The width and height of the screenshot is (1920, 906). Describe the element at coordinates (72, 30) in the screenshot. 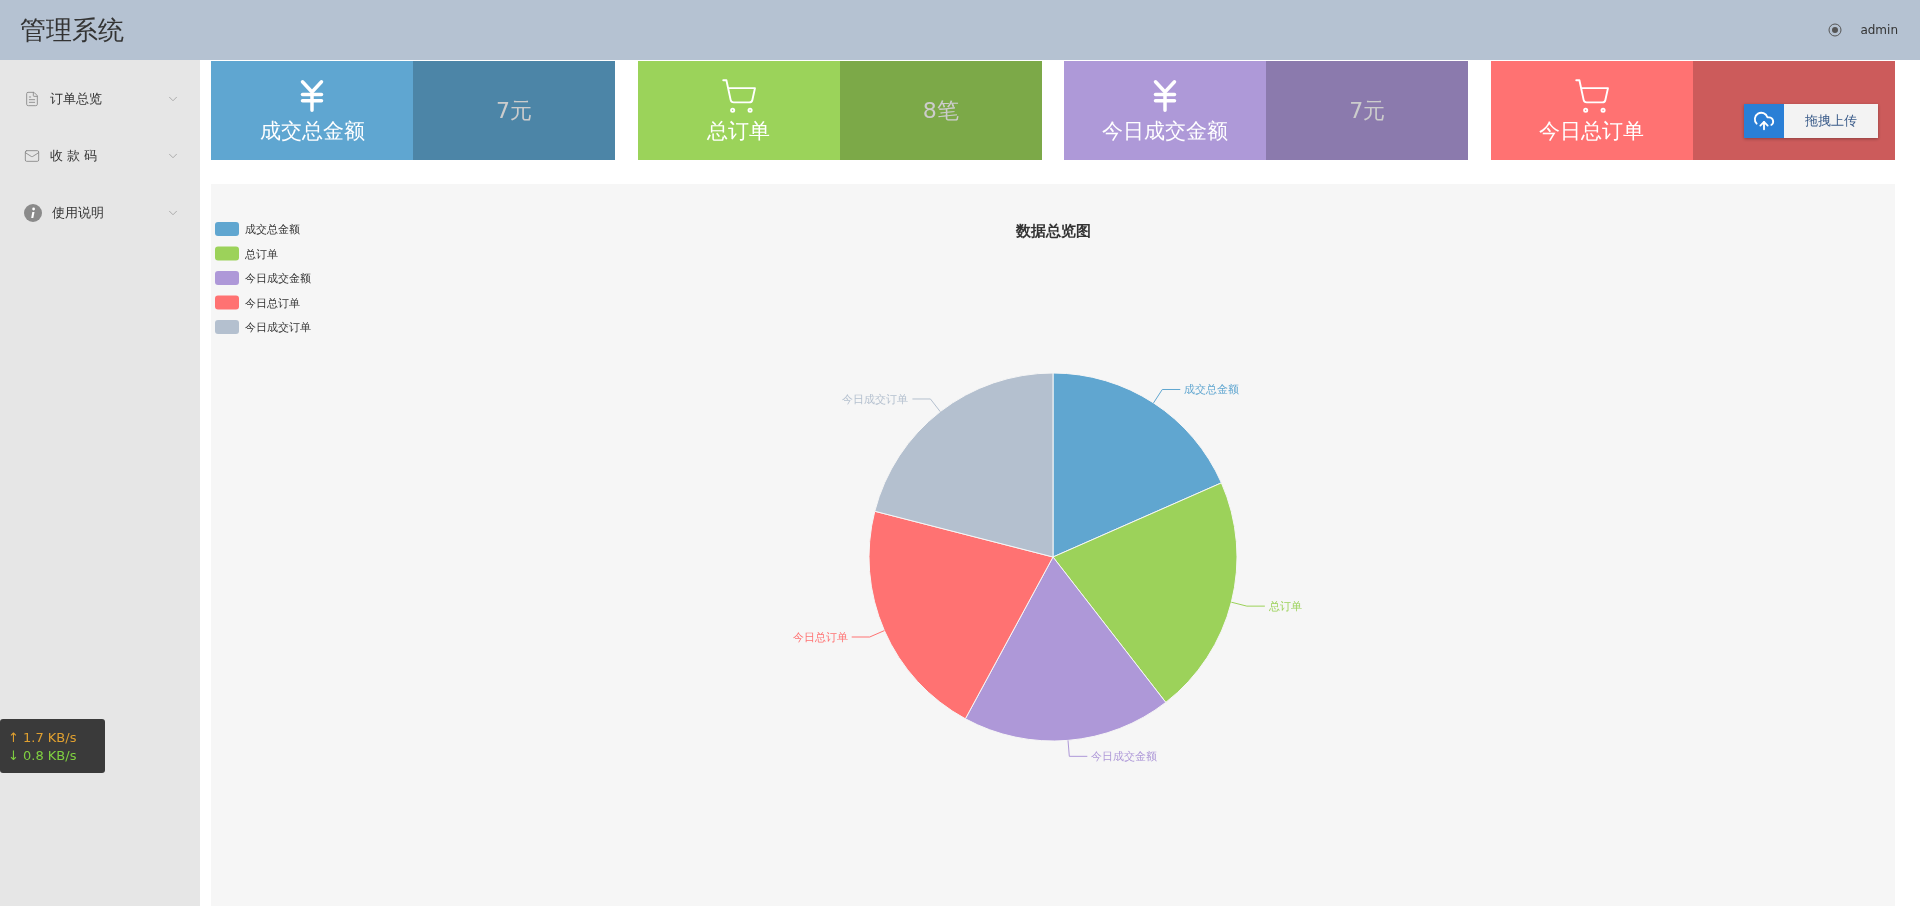

I see `app-title: 管理系统` at that location.